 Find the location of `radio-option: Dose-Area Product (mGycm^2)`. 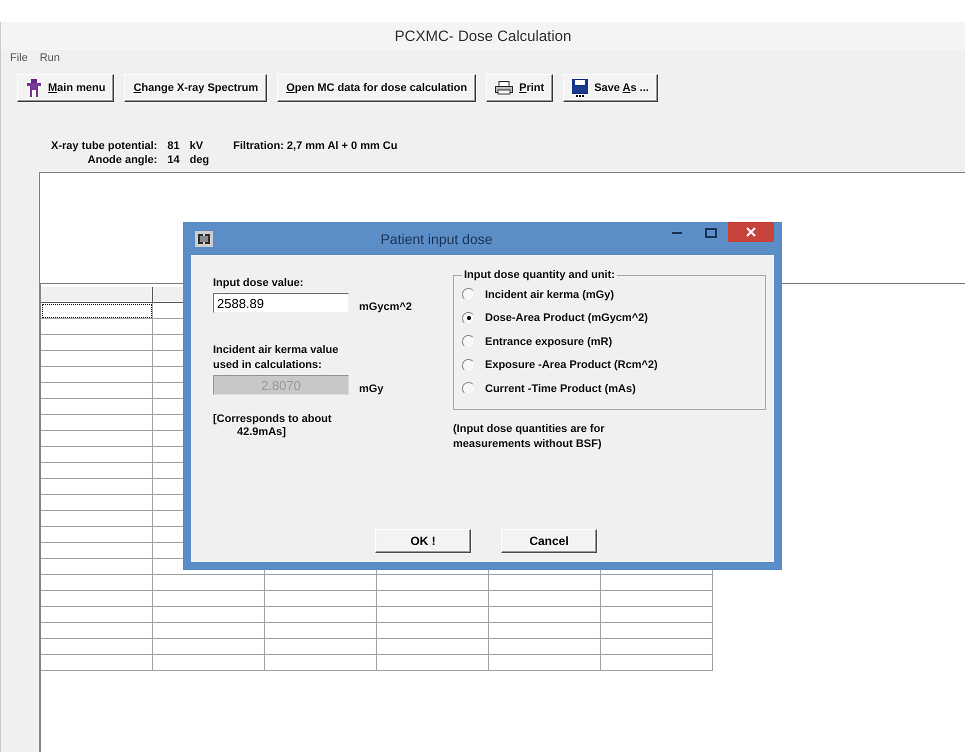

radio-option: Dose-Area Product (mGycm^2) is located at coordinates (608, 318).